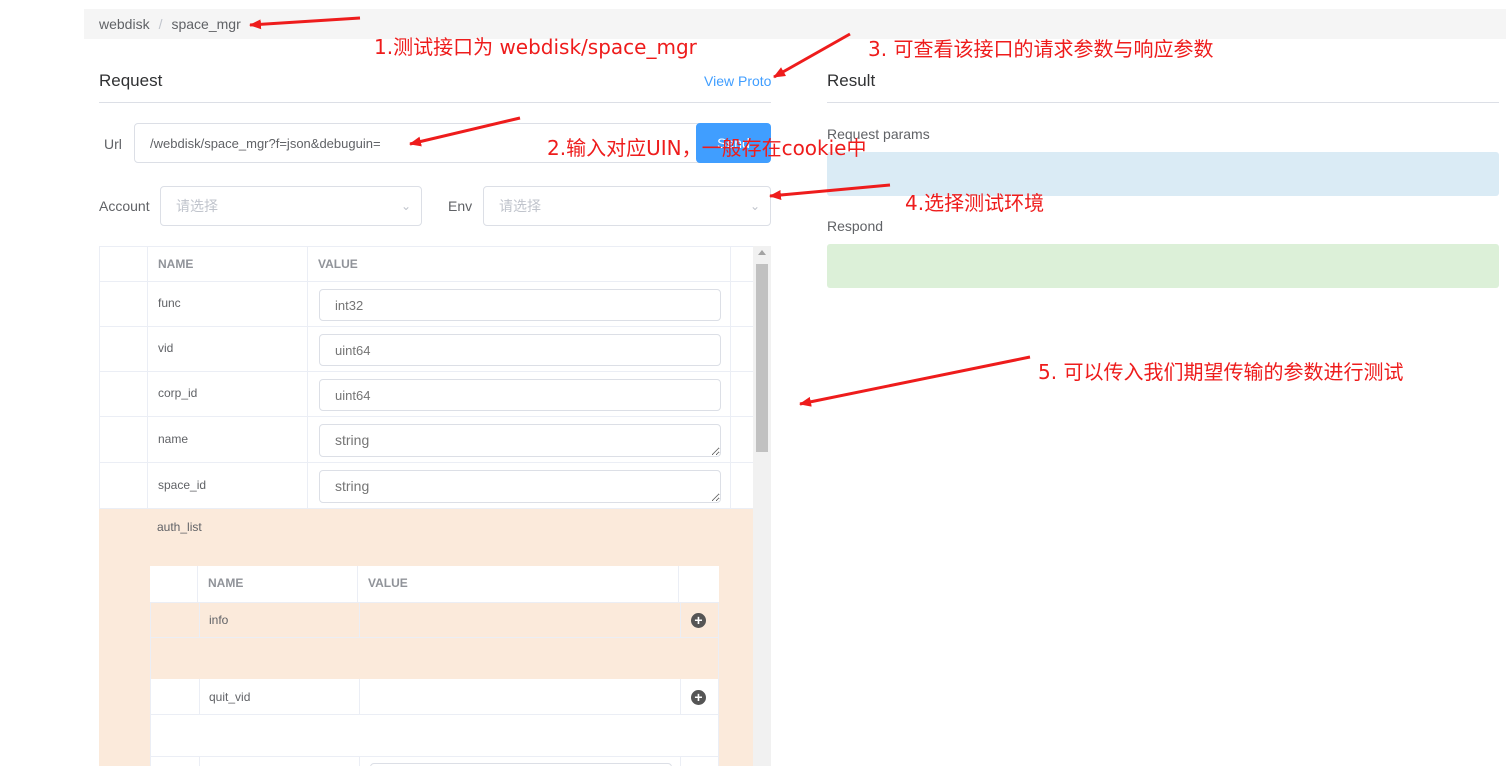 This screenshot has width=1506, height=766. I want to click on table-header: NAME VALUE, so click(426, 264).